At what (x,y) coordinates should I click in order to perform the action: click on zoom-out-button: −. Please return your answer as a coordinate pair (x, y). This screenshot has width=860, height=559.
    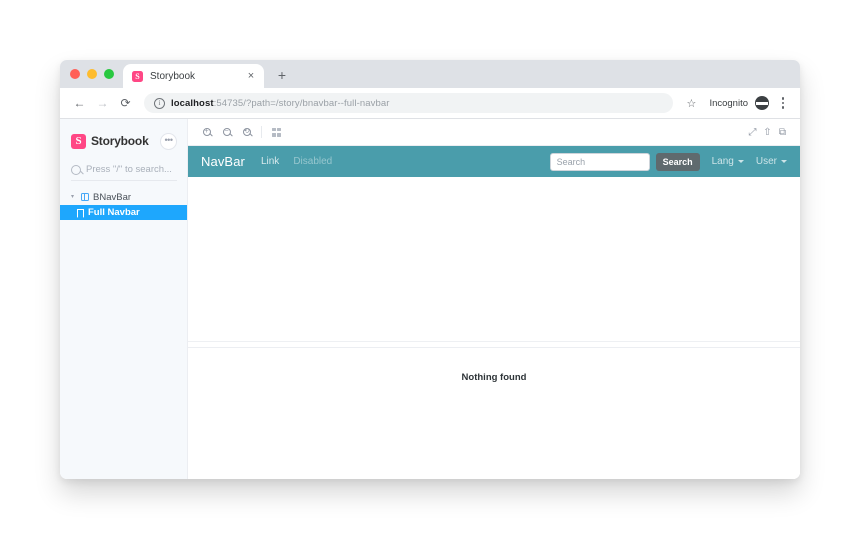
    Looking at the image, I should click on (226, 132).